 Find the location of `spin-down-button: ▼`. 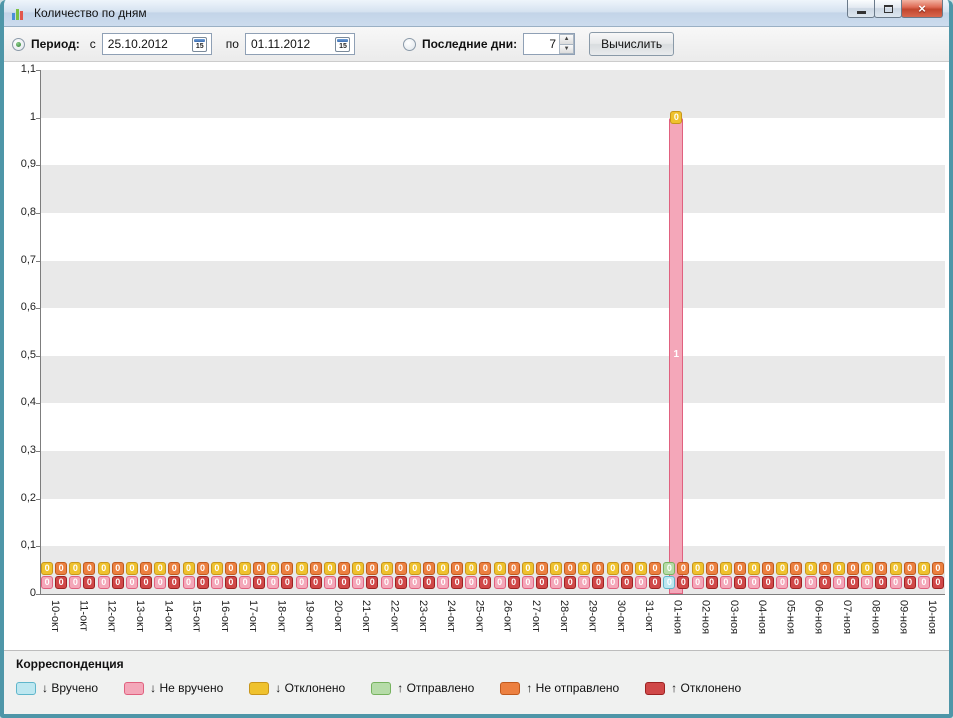

spin-down-button: ▼ is located at coordinates (567, 48).